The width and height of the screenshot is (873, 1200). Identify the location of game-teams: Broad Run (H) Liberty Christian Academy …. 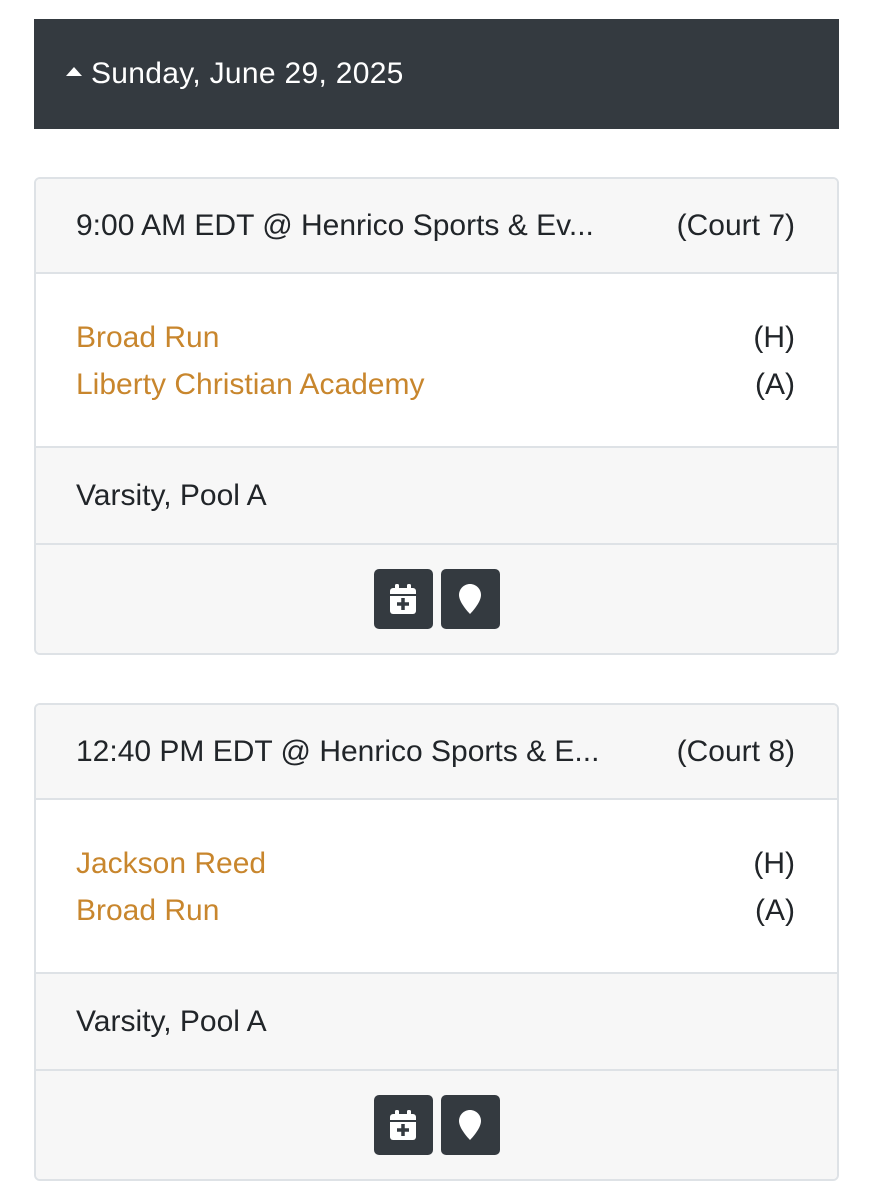
(436, 361).